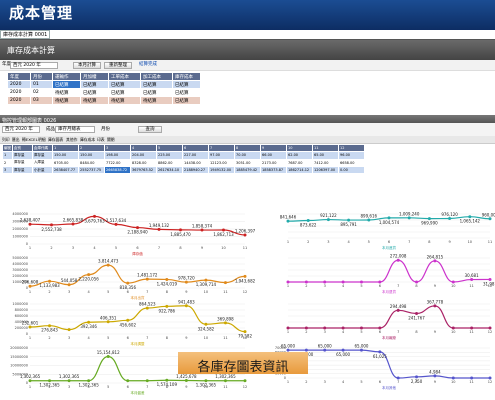 Image resolution: width=495 pixels, height=400 pixels. What do you see at coordinates (7, 170) in the screenshot?
I see `cell: 3` at bounding box center [7, 170].